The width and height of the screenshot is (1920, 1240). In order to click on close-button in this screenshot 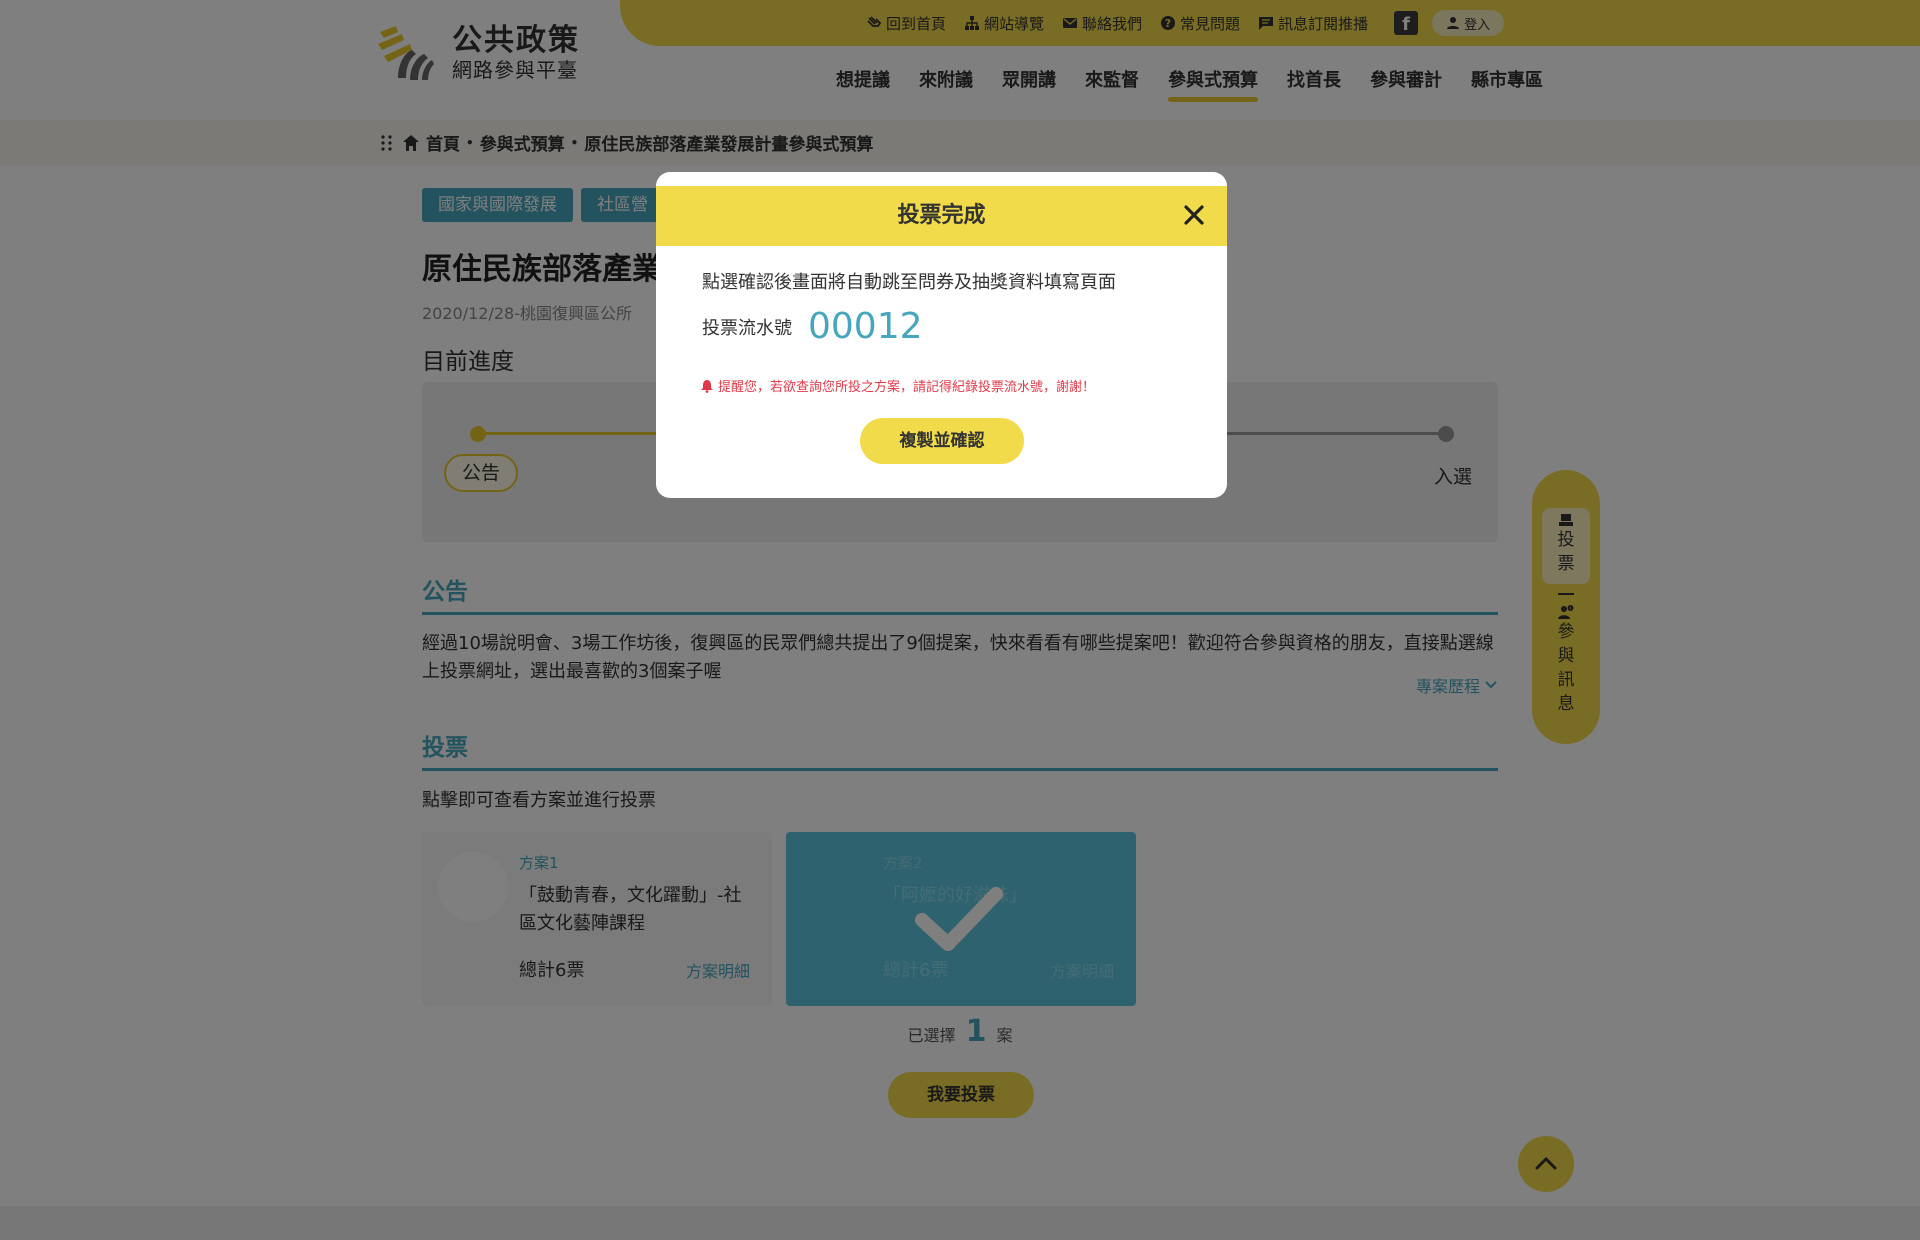, I will do `click(1194, 215)`.